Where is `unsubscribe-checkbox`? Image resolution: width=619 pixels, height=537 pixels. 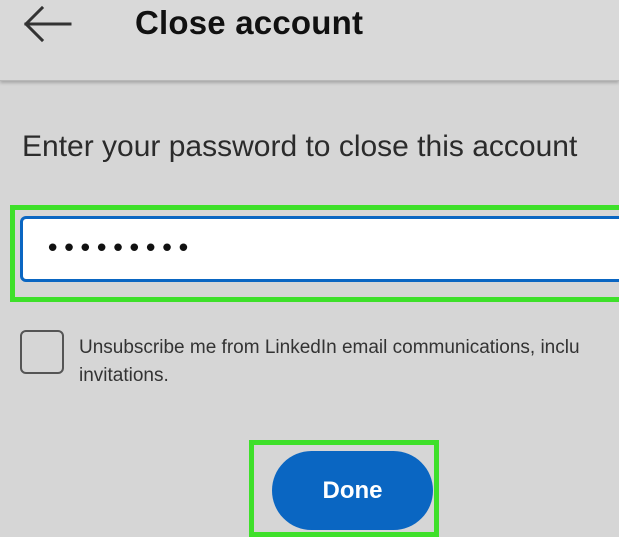
unsubscribe-checkbox is located at coordinates (42, 352).